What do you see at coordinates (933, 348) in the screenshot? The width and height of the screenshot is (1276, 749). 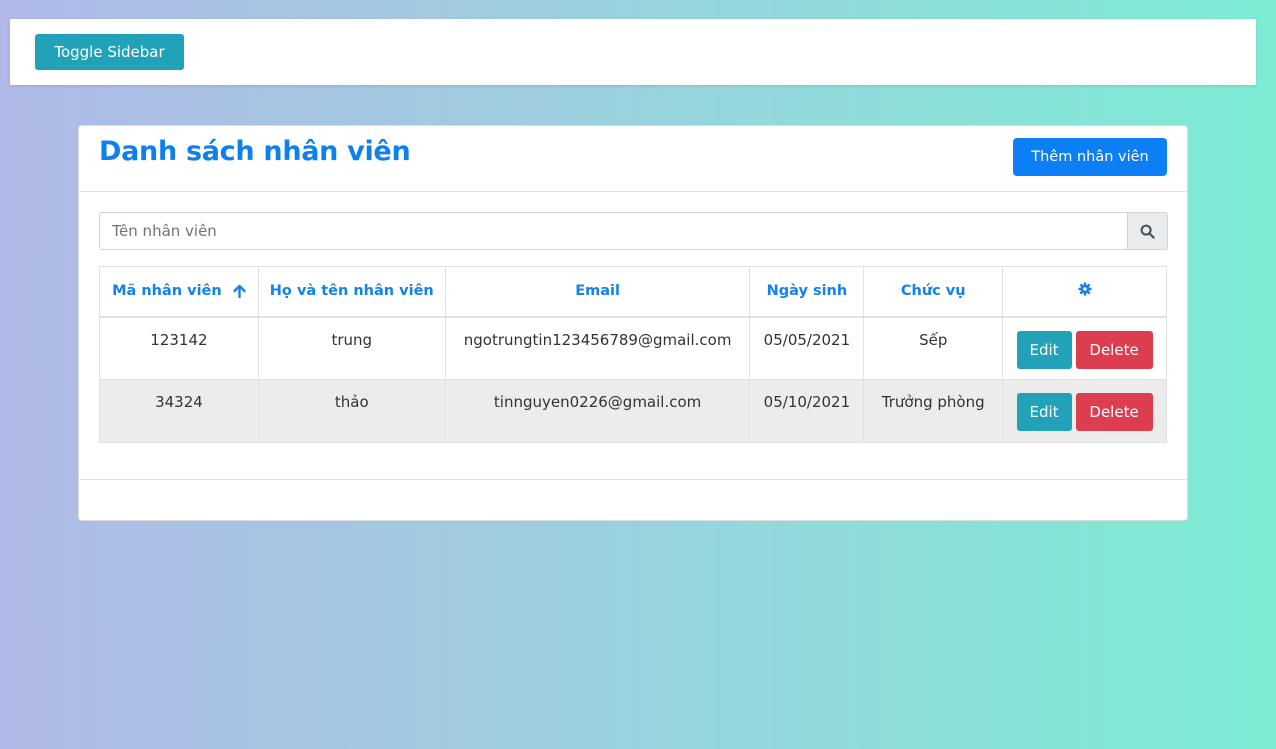 I see `cell-role: Sếp` at bounding box center [933, 348].